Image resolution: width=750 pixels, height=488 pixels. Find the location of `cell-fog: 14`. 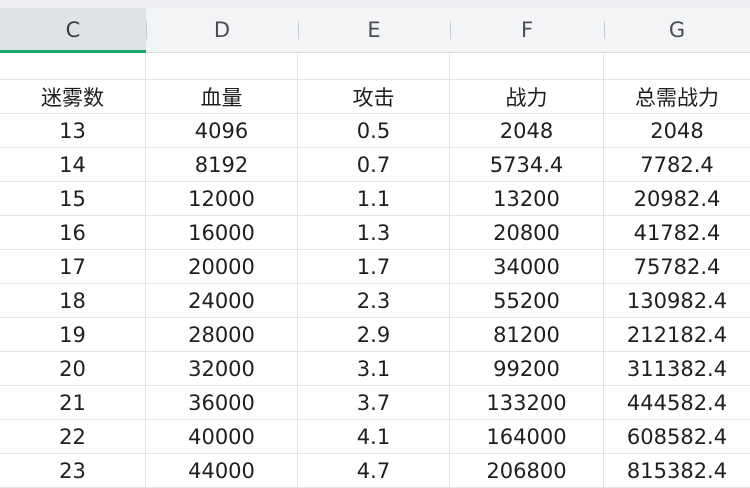

cell-fog: 14 is located at coordinates (73, 164).